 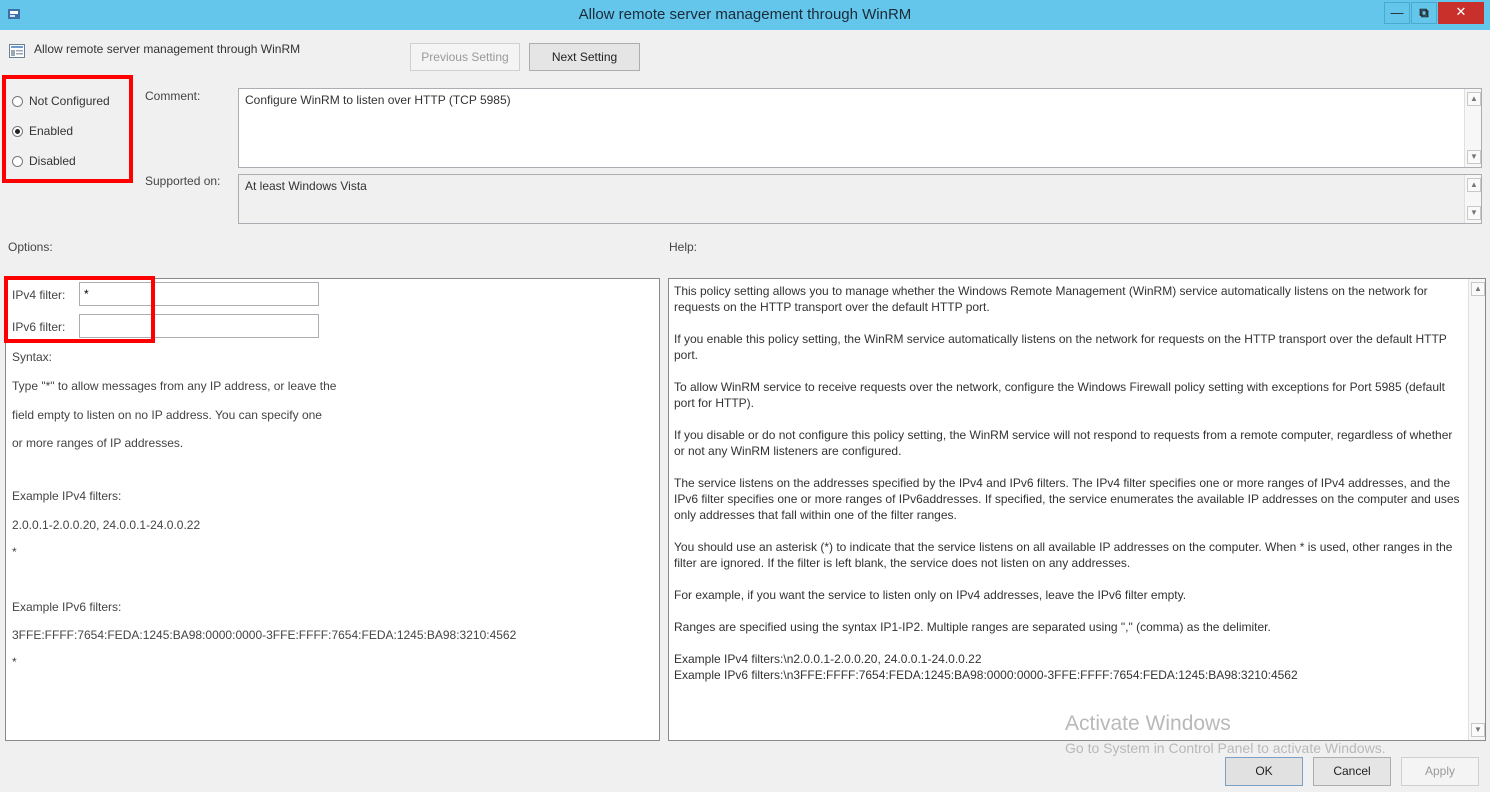 I want to click on example-ipv4-label: Example IPv4 filters:, so click(x=67, y=496).